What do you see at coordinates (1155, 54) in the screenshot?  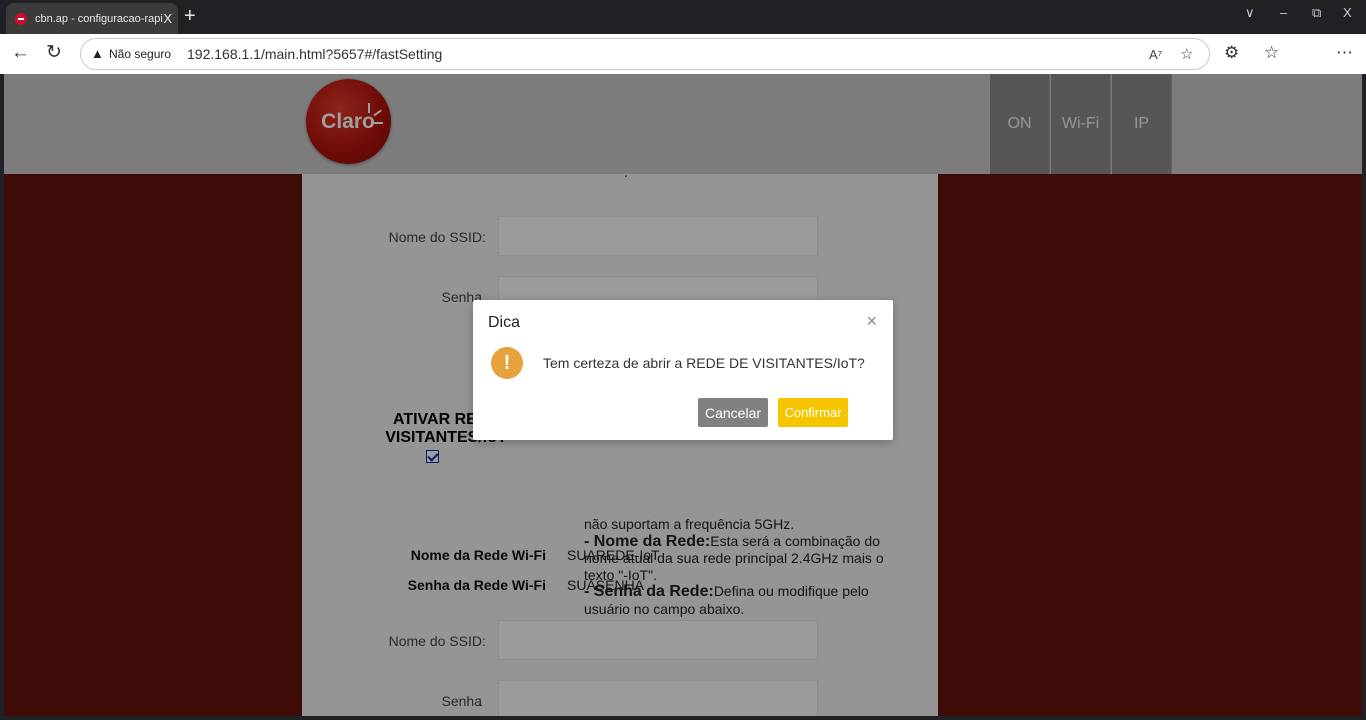 I see `read-aloud-icon: A⁷` at bounding box center [1155, 54].